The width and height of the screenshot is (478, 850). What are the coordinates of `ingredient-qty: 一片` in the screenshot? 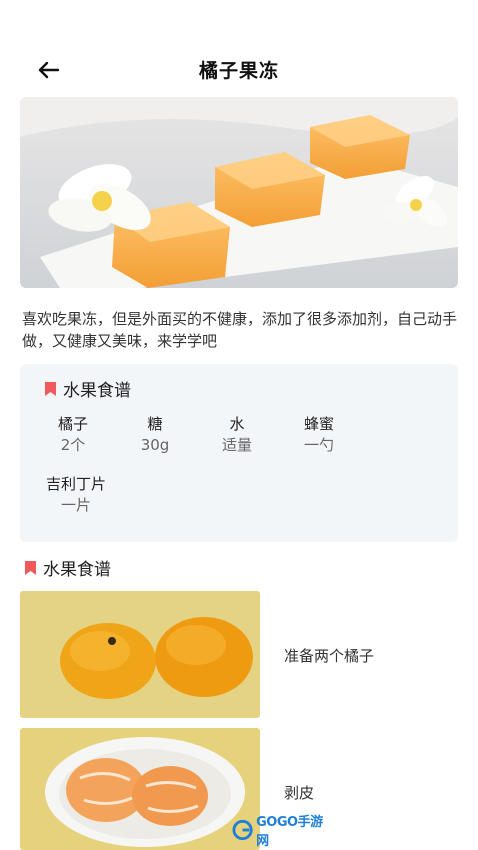 It's located at (75, 505).